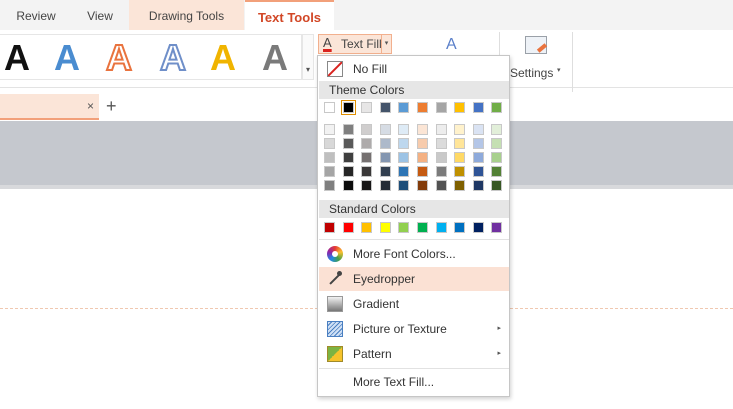 The image size is (733, 409). I want to click on close-icon: ×, so click(90, 106).